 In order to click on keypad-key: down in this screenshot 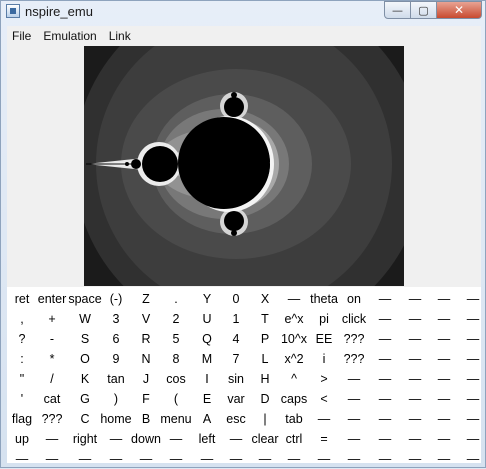, I will do `click(146, 439)`.